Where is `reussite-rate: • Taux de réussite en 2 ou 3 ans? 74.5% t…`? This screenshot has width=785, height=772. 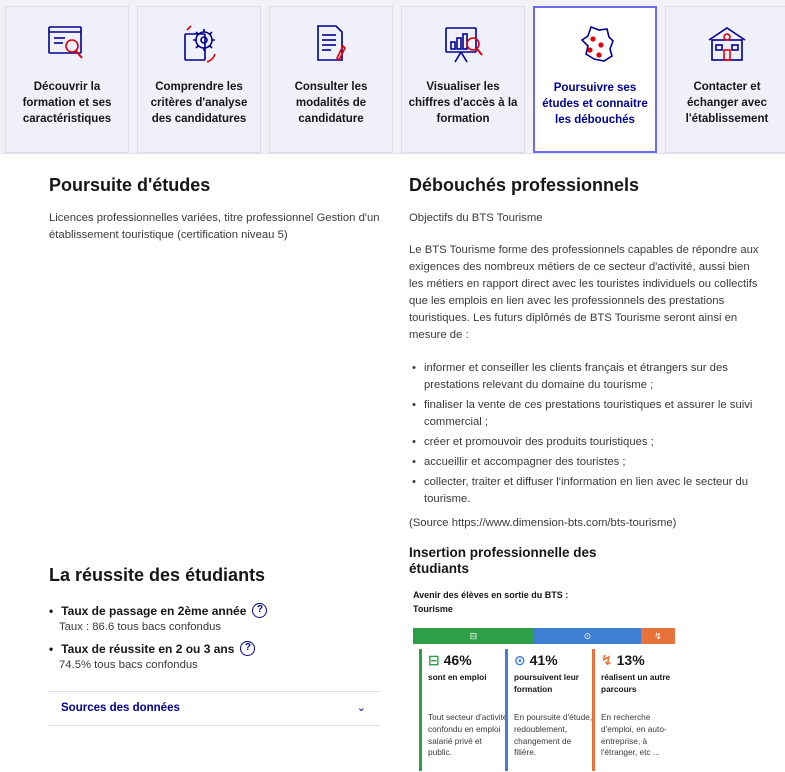
reussite-rate: • Taux de réussite en 2 ou 3 ans? 74.5% t… is located at coordinates (152, 656).